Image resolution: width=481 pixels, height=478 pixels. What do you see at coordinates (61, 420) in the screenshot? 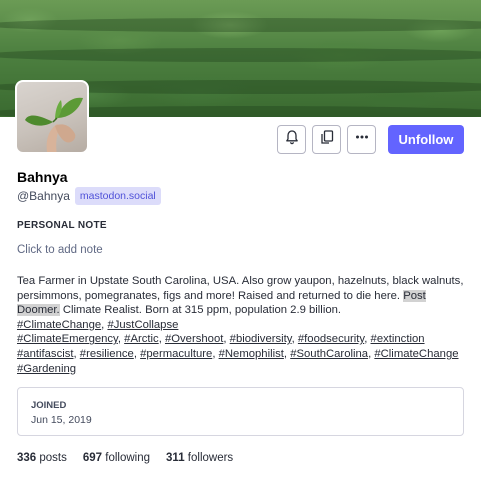
I see `joined-date: Jun 15, 2019` at bounding box center [61, 420].